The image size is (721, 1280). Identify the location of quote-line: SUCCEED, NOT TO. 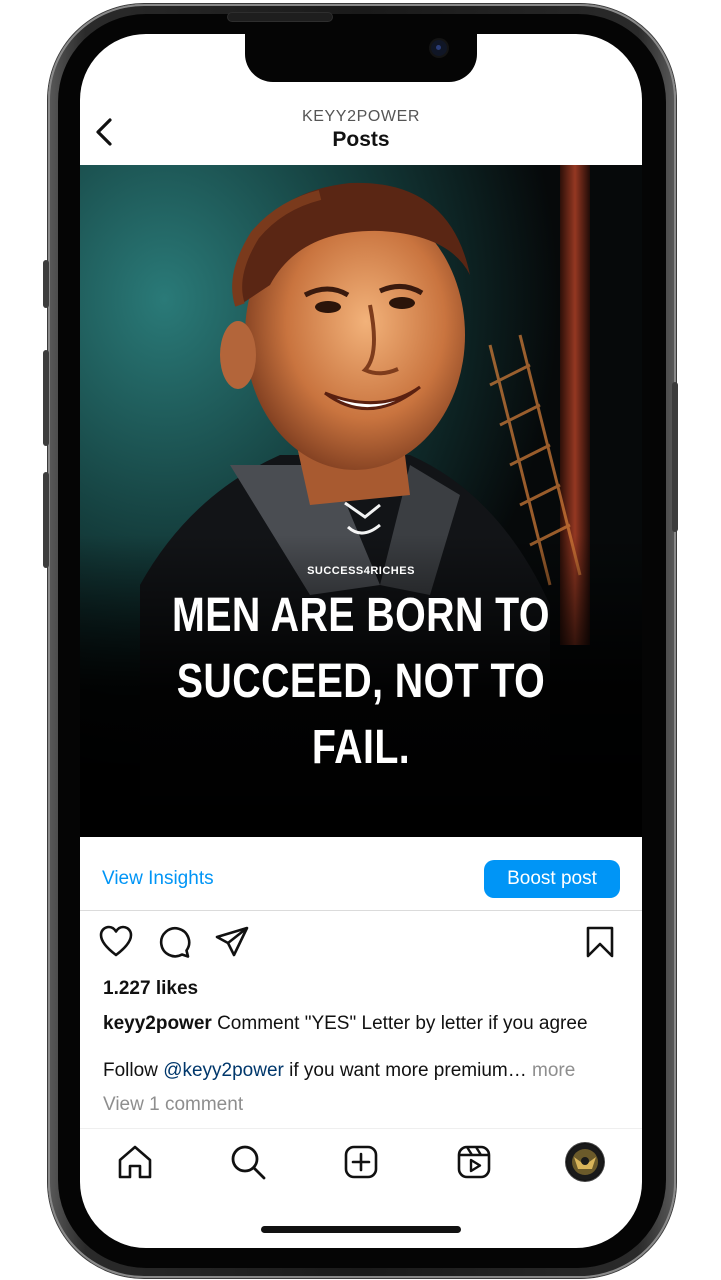
(361, 681).